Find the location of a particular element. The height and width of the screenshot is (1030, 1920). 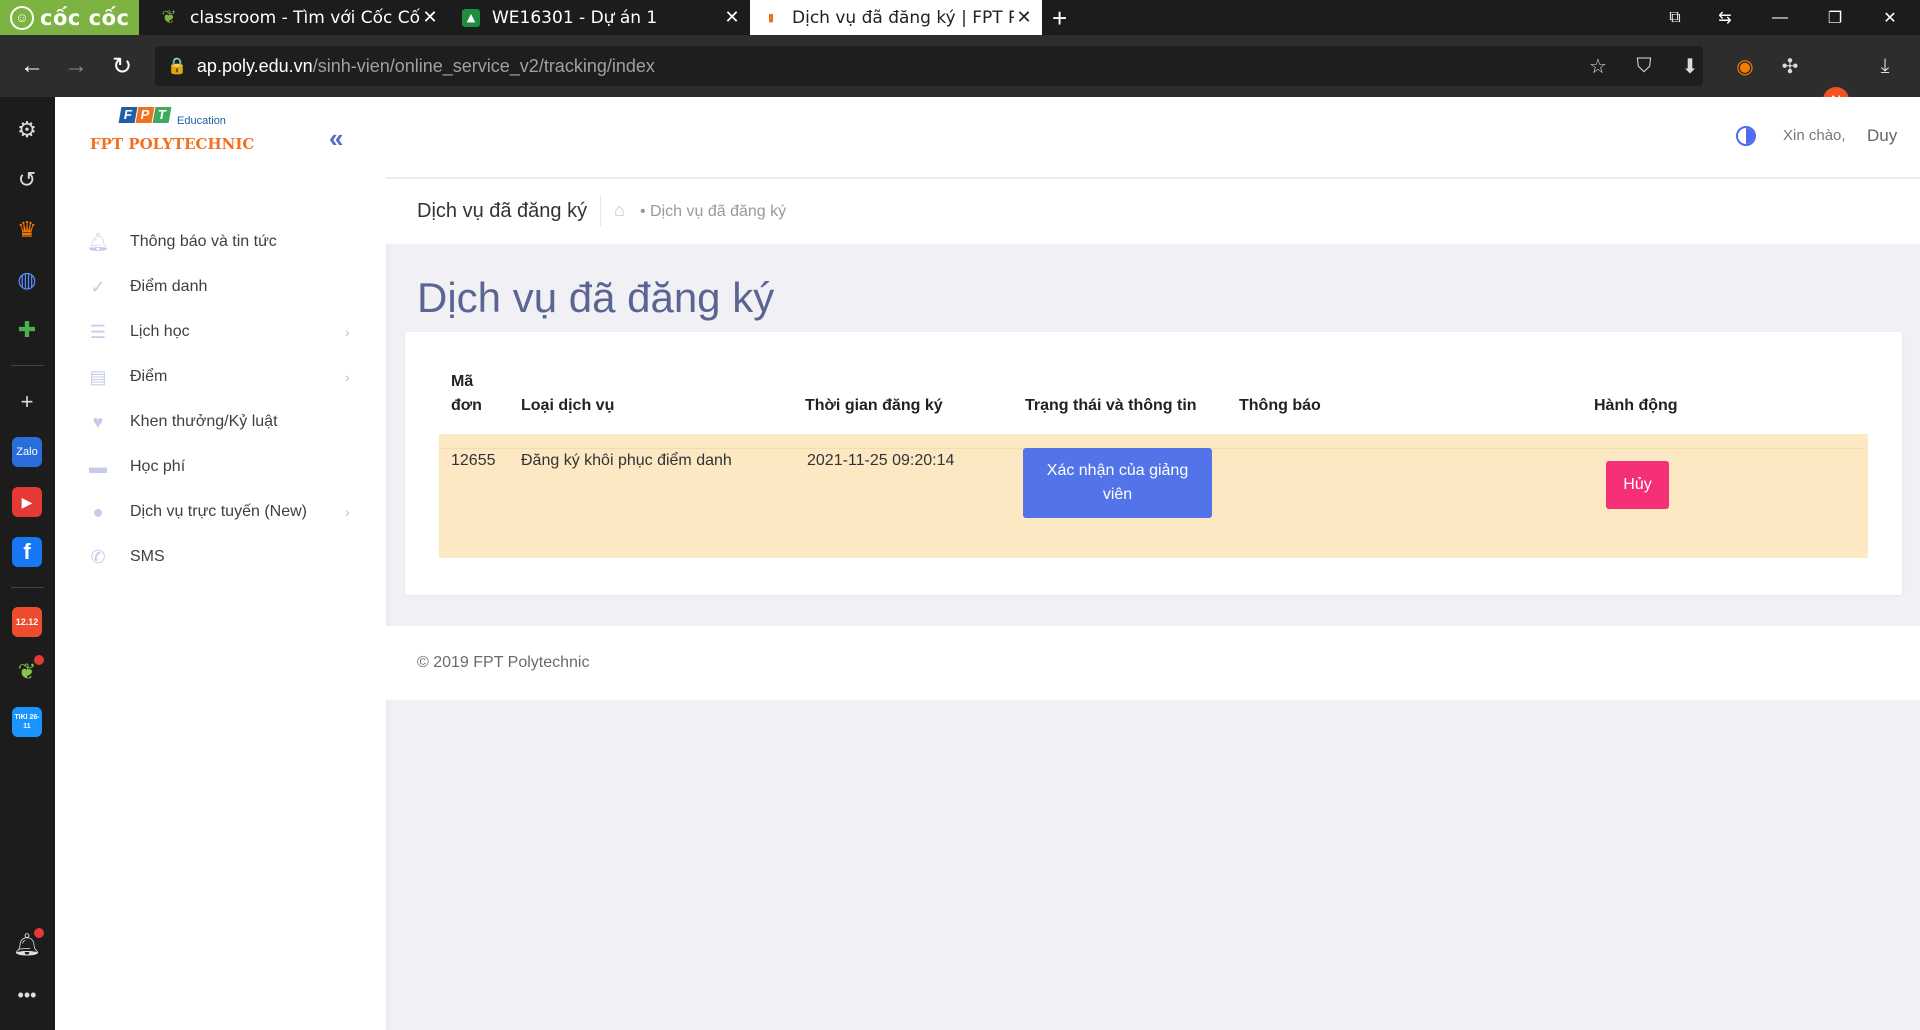

shopee-icon: 12.12 is located at coordinates (27, 622).